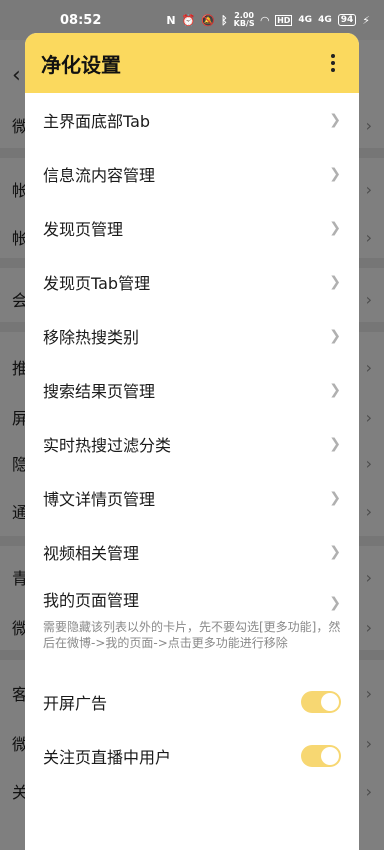 Image resolution: width=384 pixels, height=850 pixels. What do you see at coordinates (99, 499) in the screenshot?
I see `menu-item-label: 博文详情页管理` at bounding box center [99, 499].